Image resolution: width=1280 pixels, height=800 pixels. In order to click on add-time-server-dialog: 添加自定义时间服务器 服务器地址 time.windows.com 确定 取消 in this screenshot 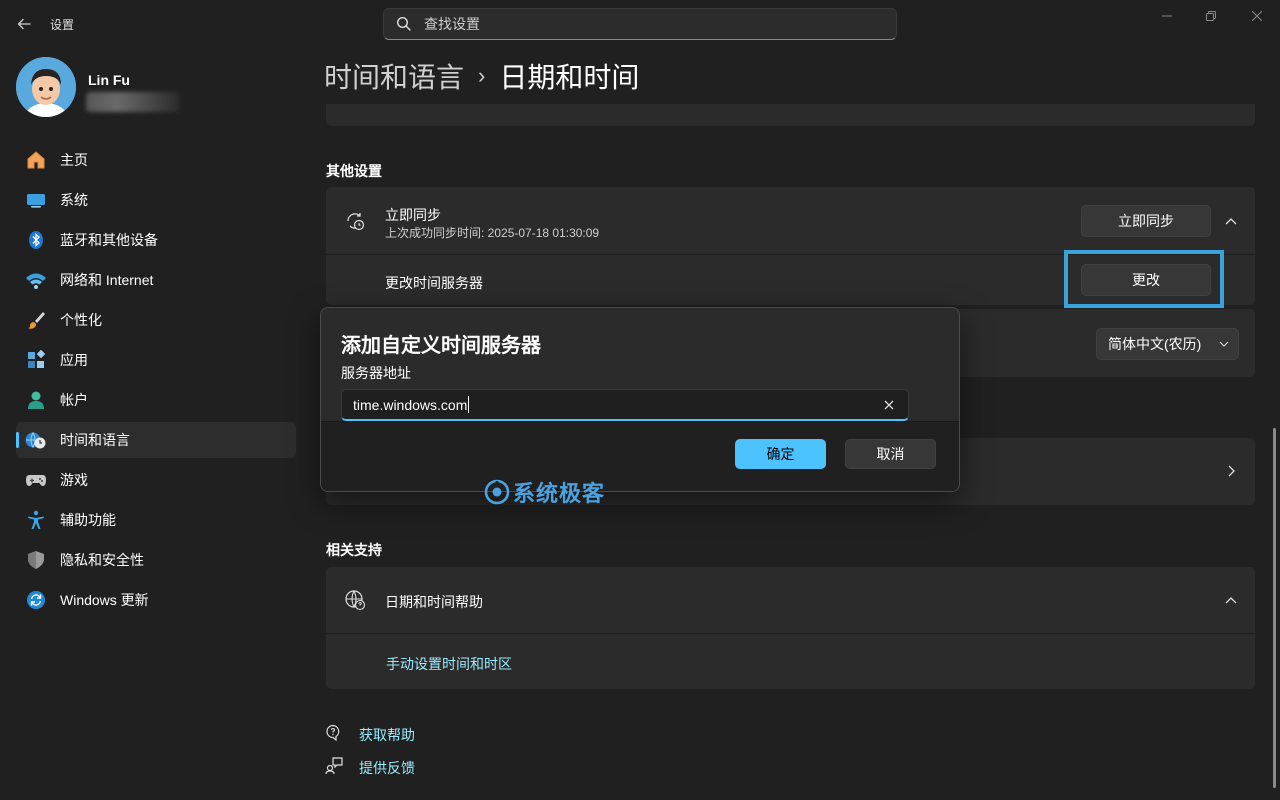, I will do `click(640, 399)`.